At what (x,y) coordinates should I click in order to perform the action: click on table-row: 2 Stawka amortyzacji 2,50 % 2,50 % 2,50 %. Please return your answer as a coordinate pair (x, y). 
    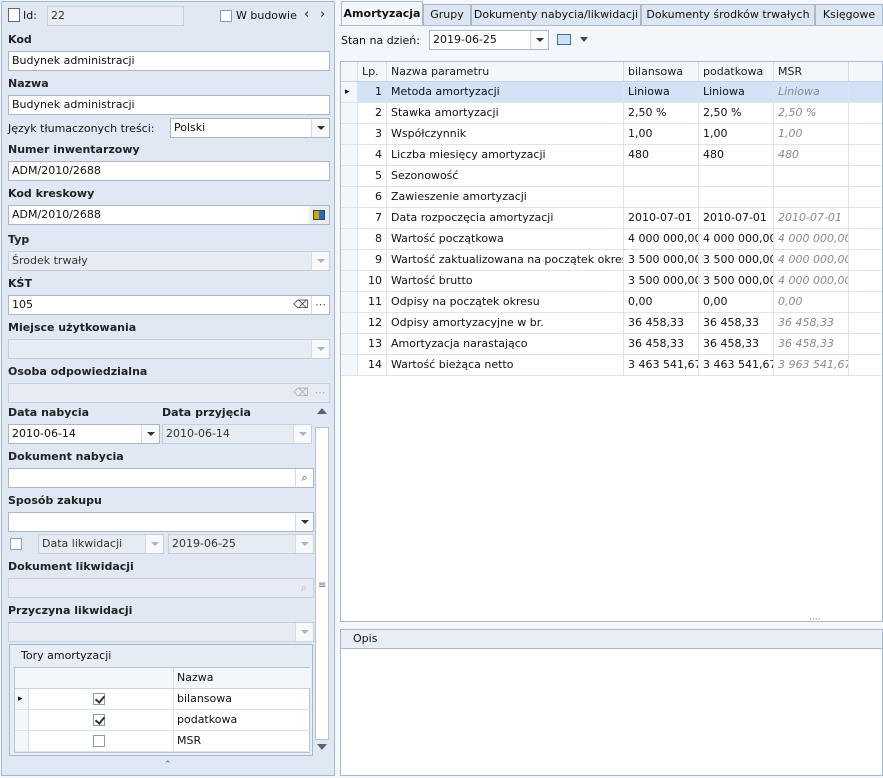
    Looking at the image, I should click on (611, 113).